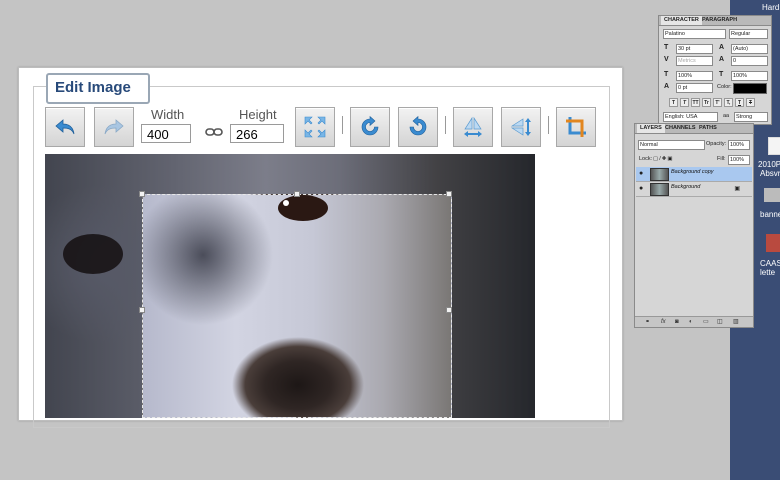 This screenshot has width=780, height=480. I want to click on crop-handle-right, so click(449, 310).